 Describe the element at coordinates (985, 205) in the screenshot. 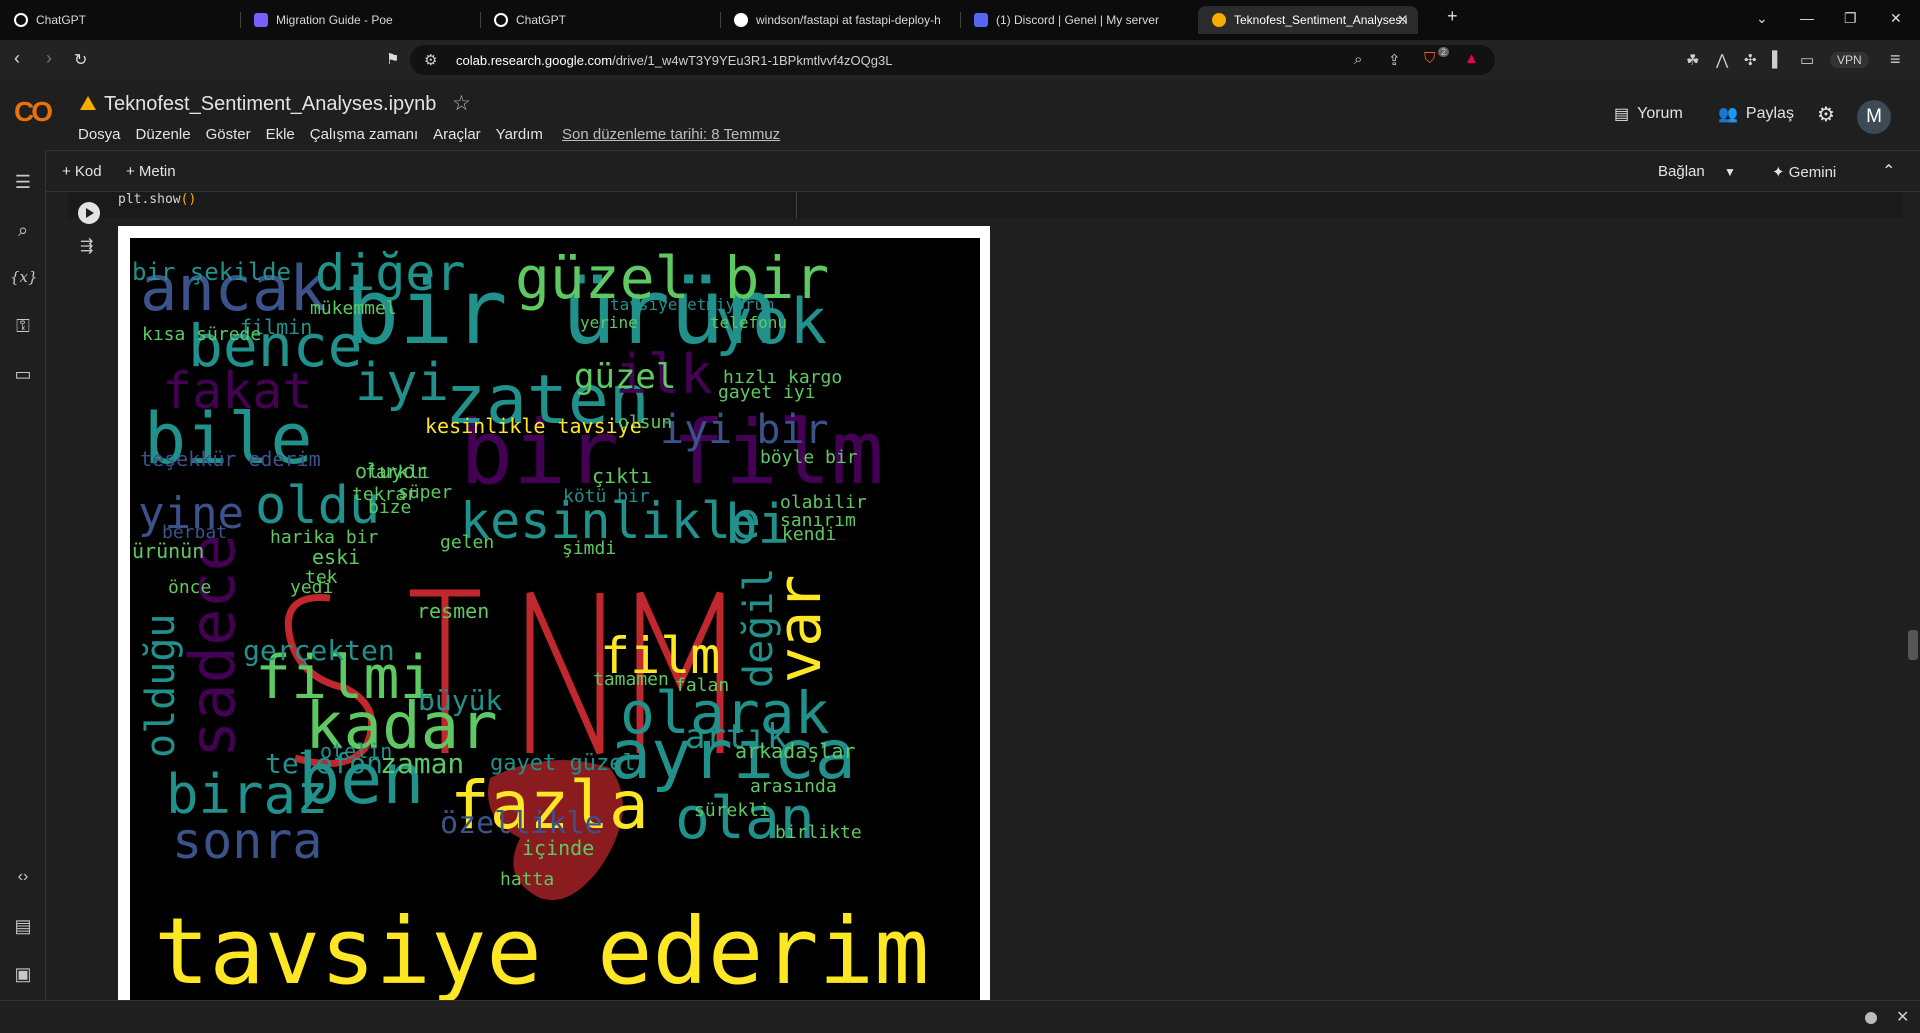

I see `code-cell: plt.show()` at that location.